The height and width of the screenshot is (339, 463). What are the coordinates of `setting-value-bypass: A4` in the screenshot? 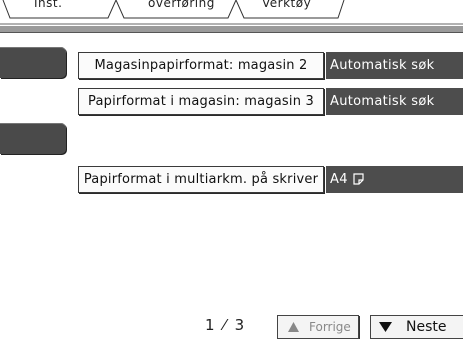 It's located at (394, 179).